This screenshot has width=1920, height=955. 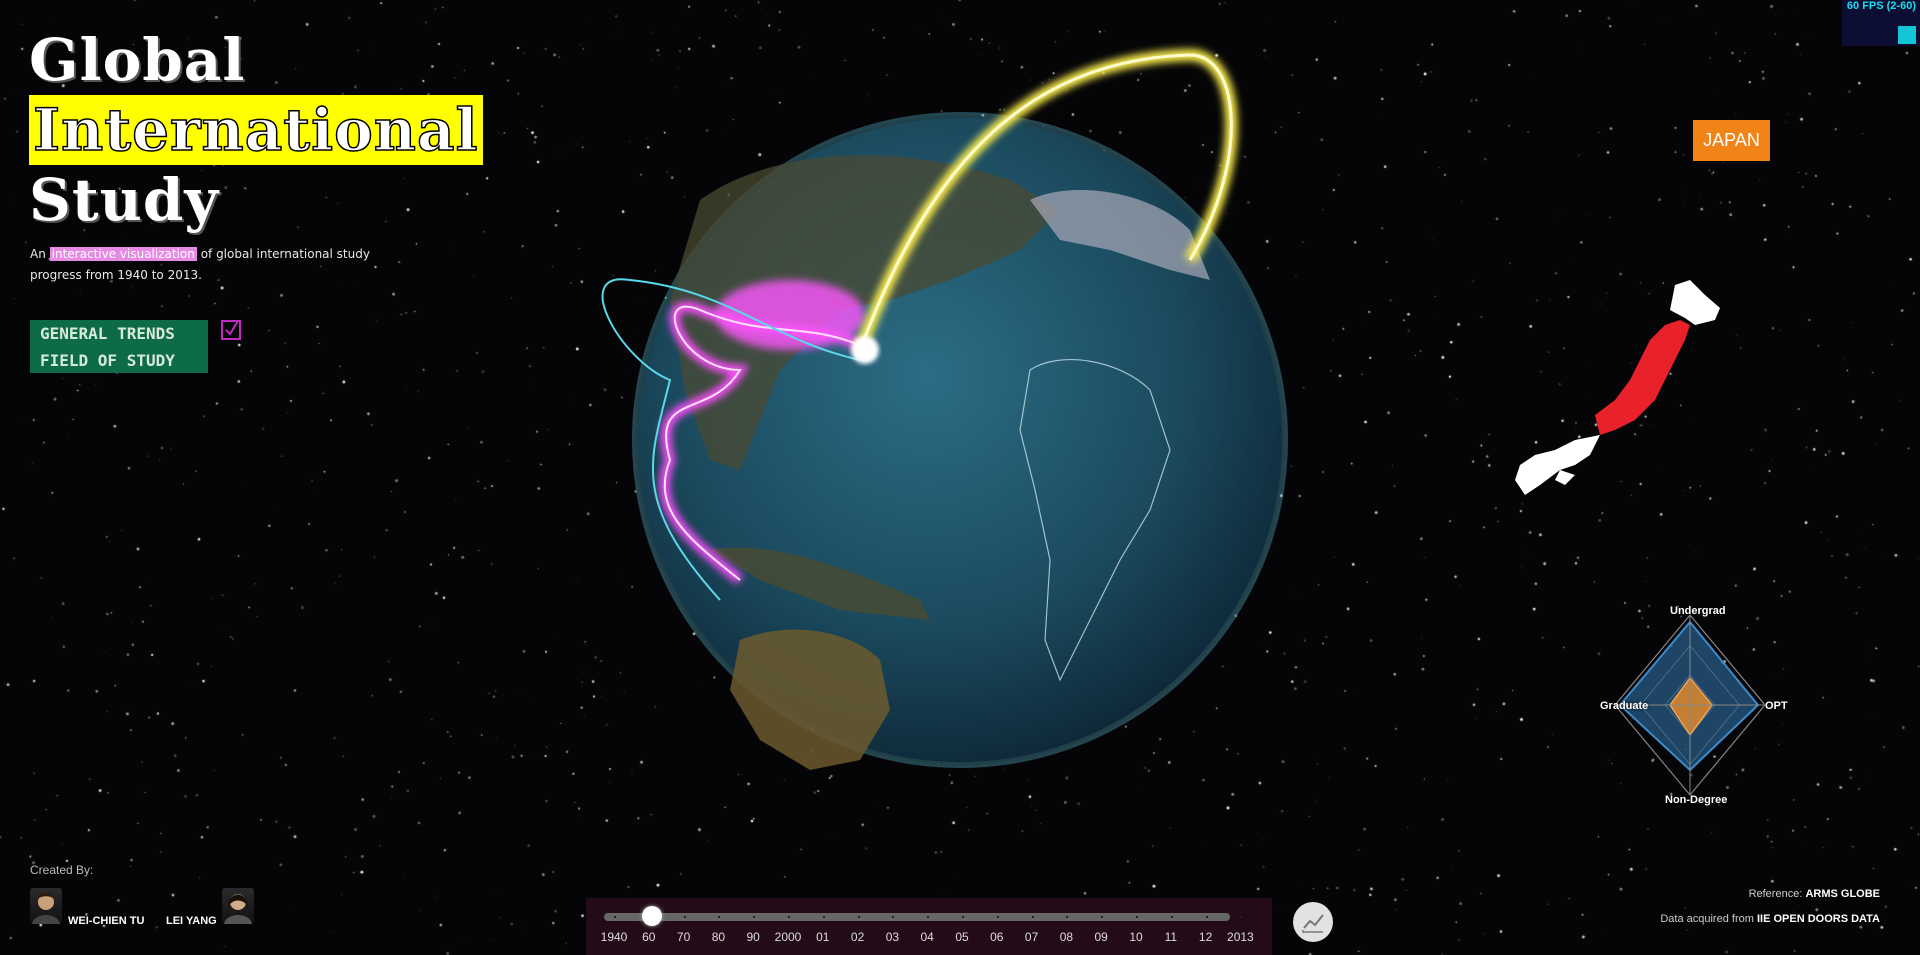 I want to click on trend-chart-button, so click(x=1313, y=922).